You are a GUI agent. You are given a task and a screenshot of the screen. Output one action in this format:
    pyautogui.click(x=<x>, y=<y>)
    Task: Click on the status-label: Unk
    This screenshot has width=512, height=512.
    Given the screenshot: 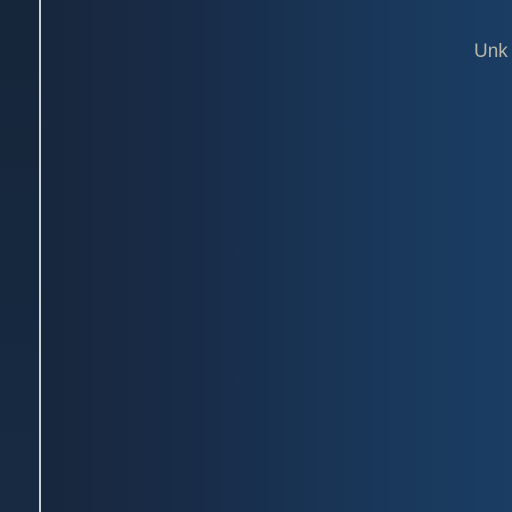 What is the action you would take?
    pyautogui.click(x=491, y=51)
    